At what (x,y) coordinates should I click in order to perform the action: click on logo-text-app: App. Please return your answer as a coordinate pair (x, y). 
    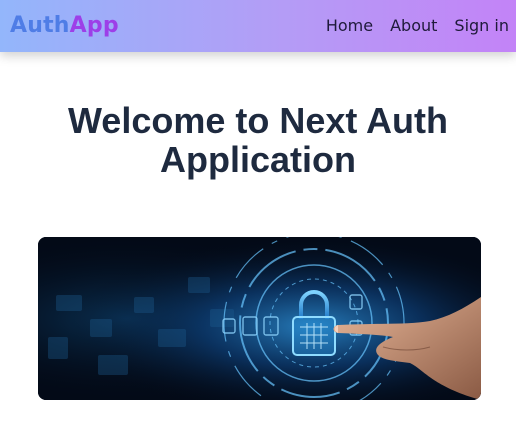
    Looking at the image, I should click on (94, 25).